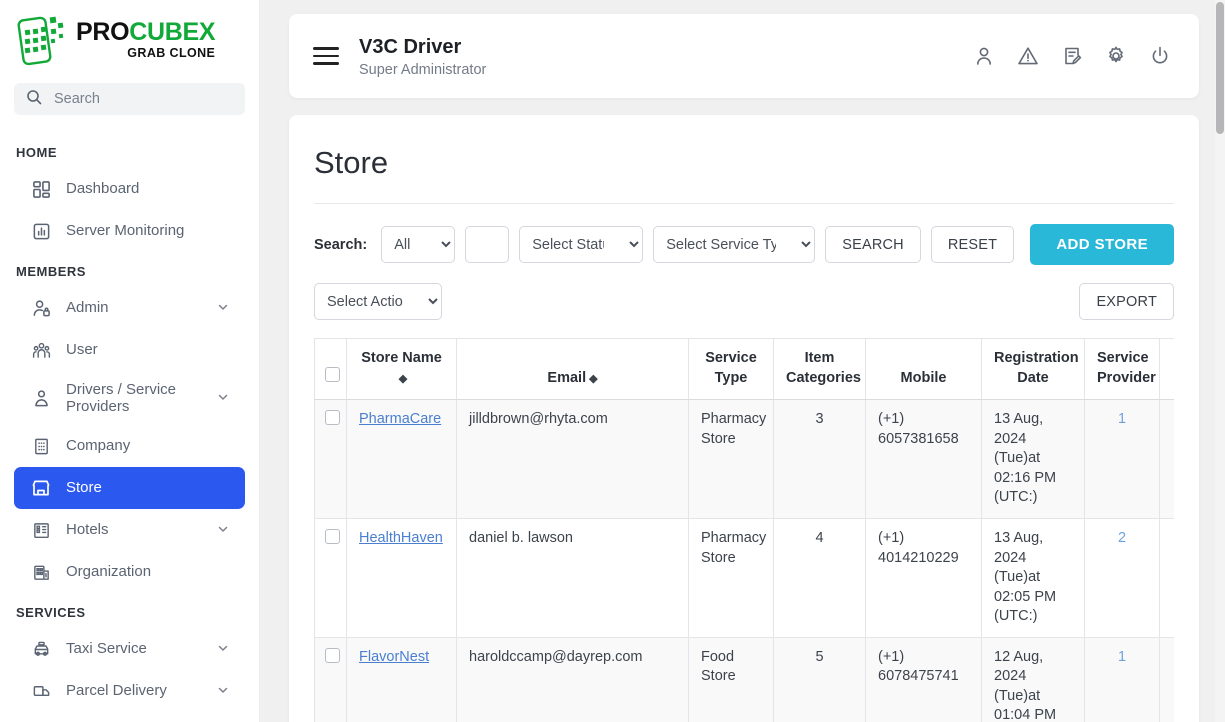  What do you see at coordinates (401, 679) in the screenshot?
I see `cell-store-name: FlavorNest` at bounding box center [401, 679].